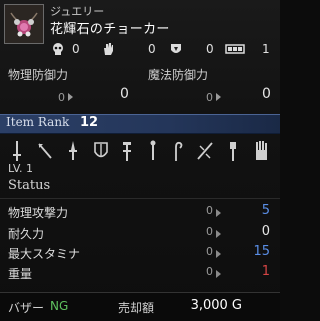 This screenshot has width=320, height=321. Describe the element at coordinates (89, 122) in the screenshot. I see `item-rank-value: 12` at that location.